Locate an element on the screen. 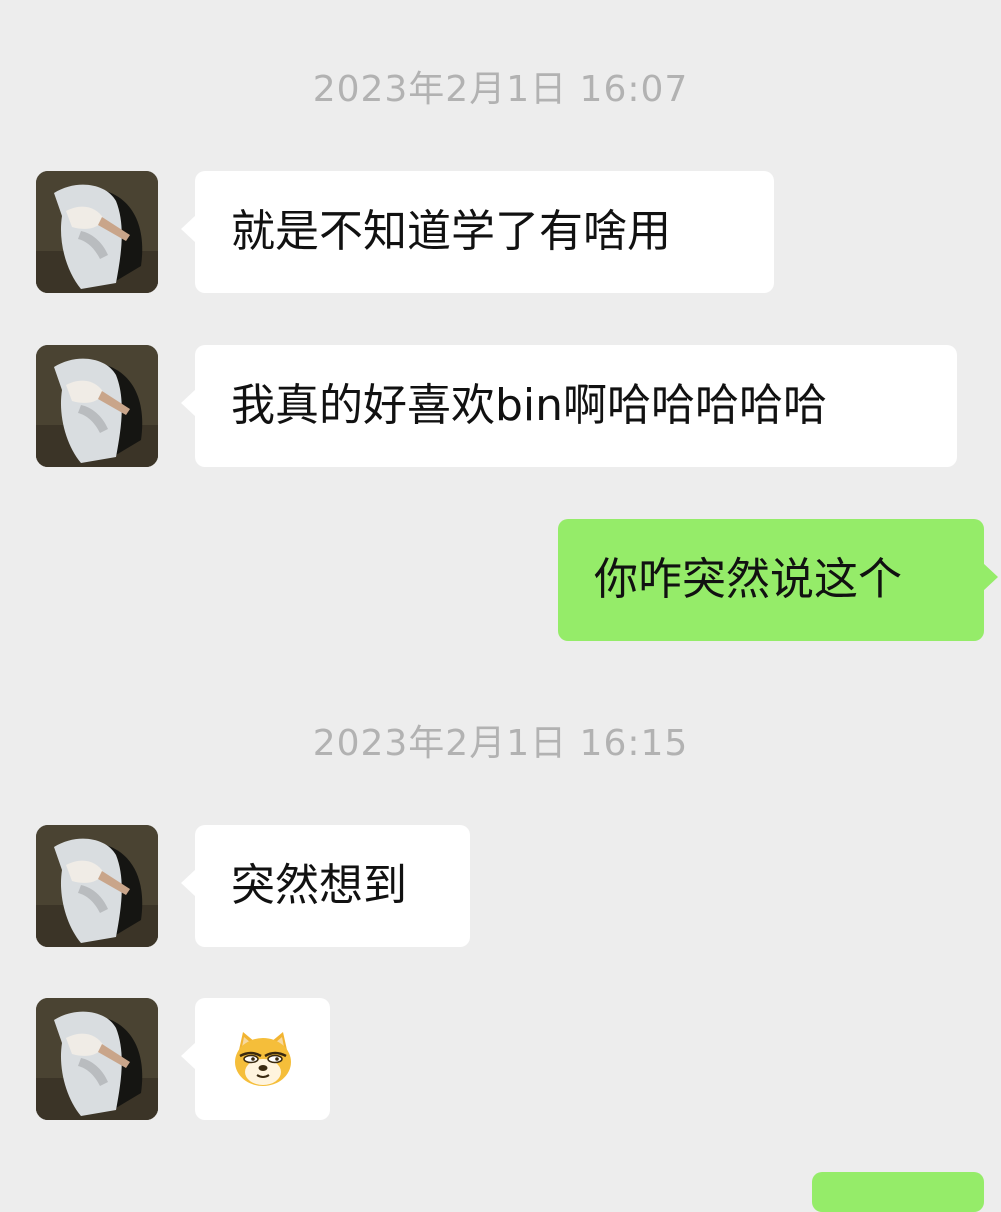 The height and width of the screenshot is (1212, 1001). message-text: 突然想到 is located at coordinates (319, 885).